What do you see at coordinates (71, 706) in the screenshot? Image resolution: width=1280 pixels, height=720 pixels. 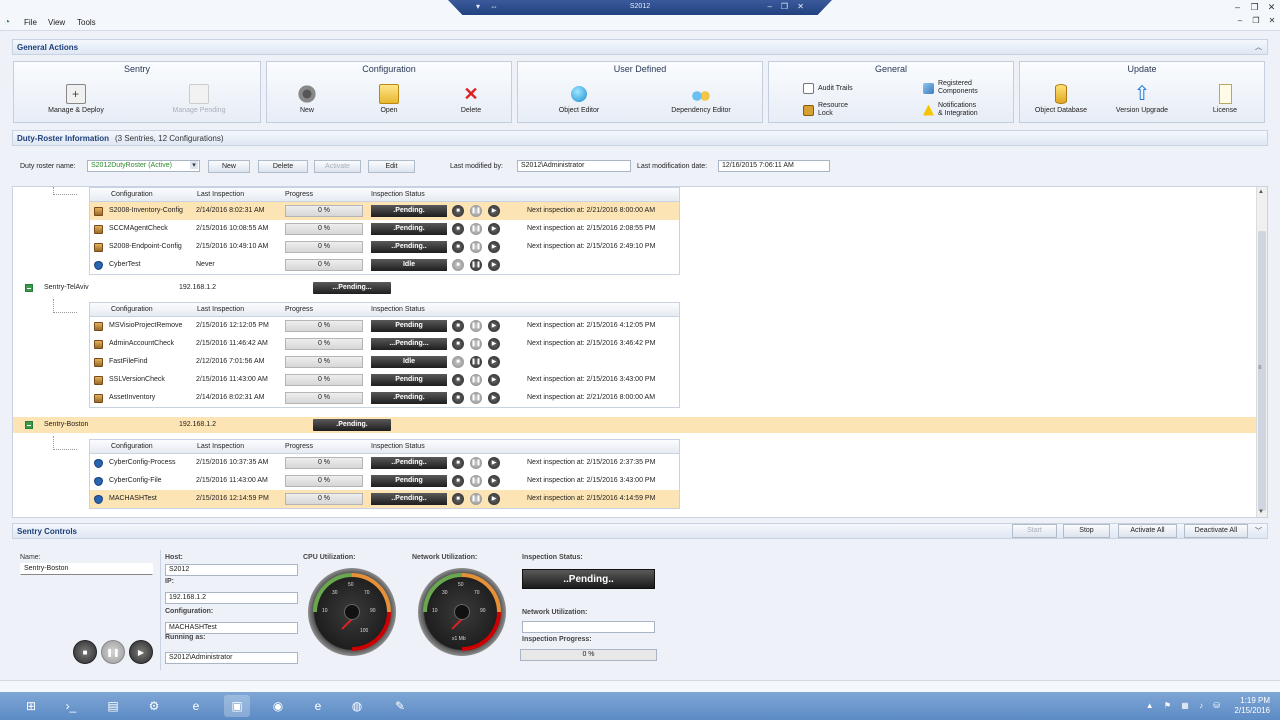 I see `powershell-icon: ›_` at bounding box center [71, 706].